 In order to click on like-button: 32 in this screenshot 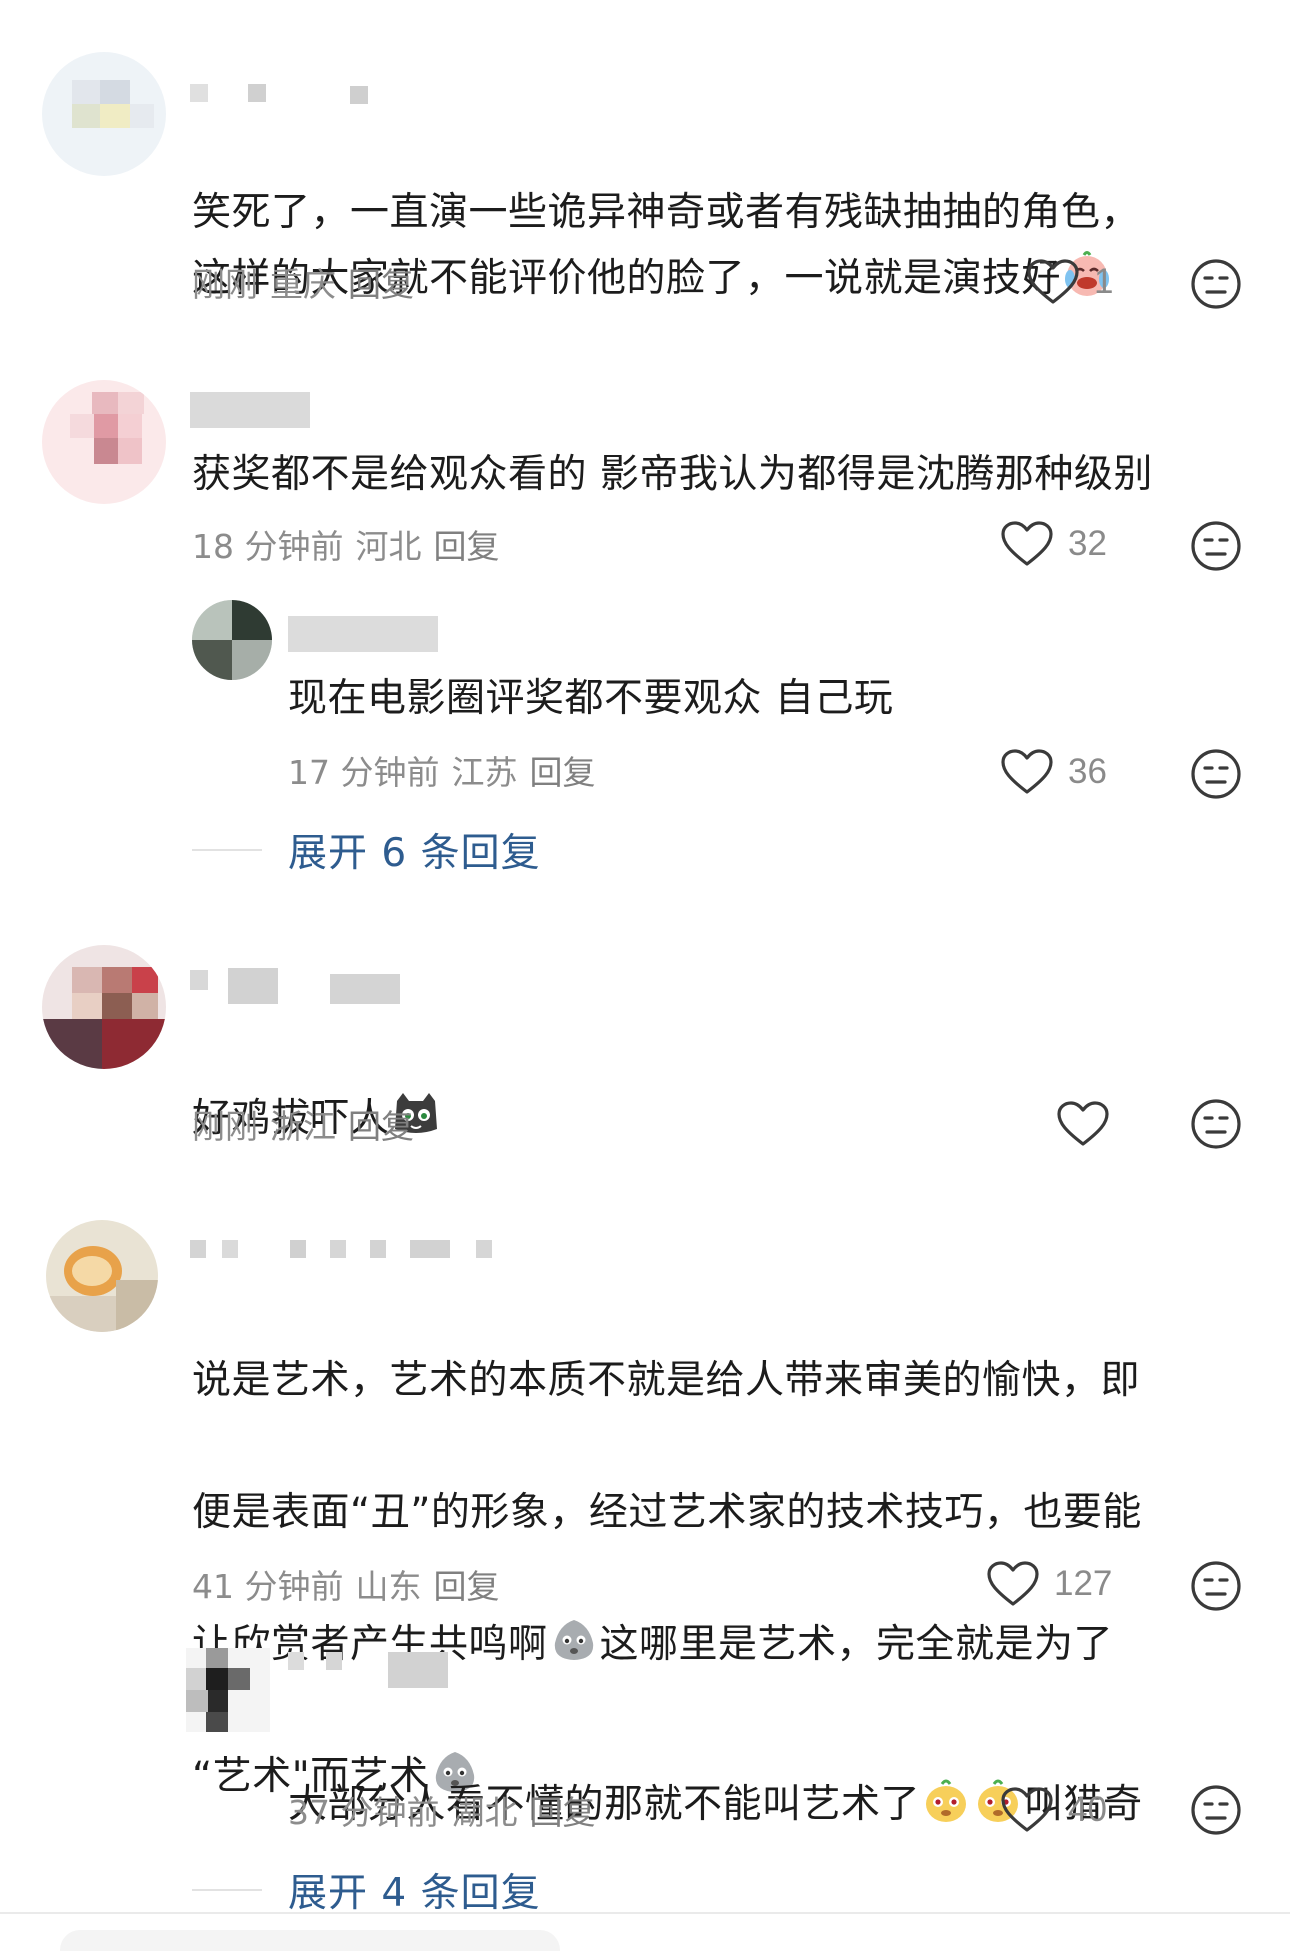, I will do `click(1053, 544)`.